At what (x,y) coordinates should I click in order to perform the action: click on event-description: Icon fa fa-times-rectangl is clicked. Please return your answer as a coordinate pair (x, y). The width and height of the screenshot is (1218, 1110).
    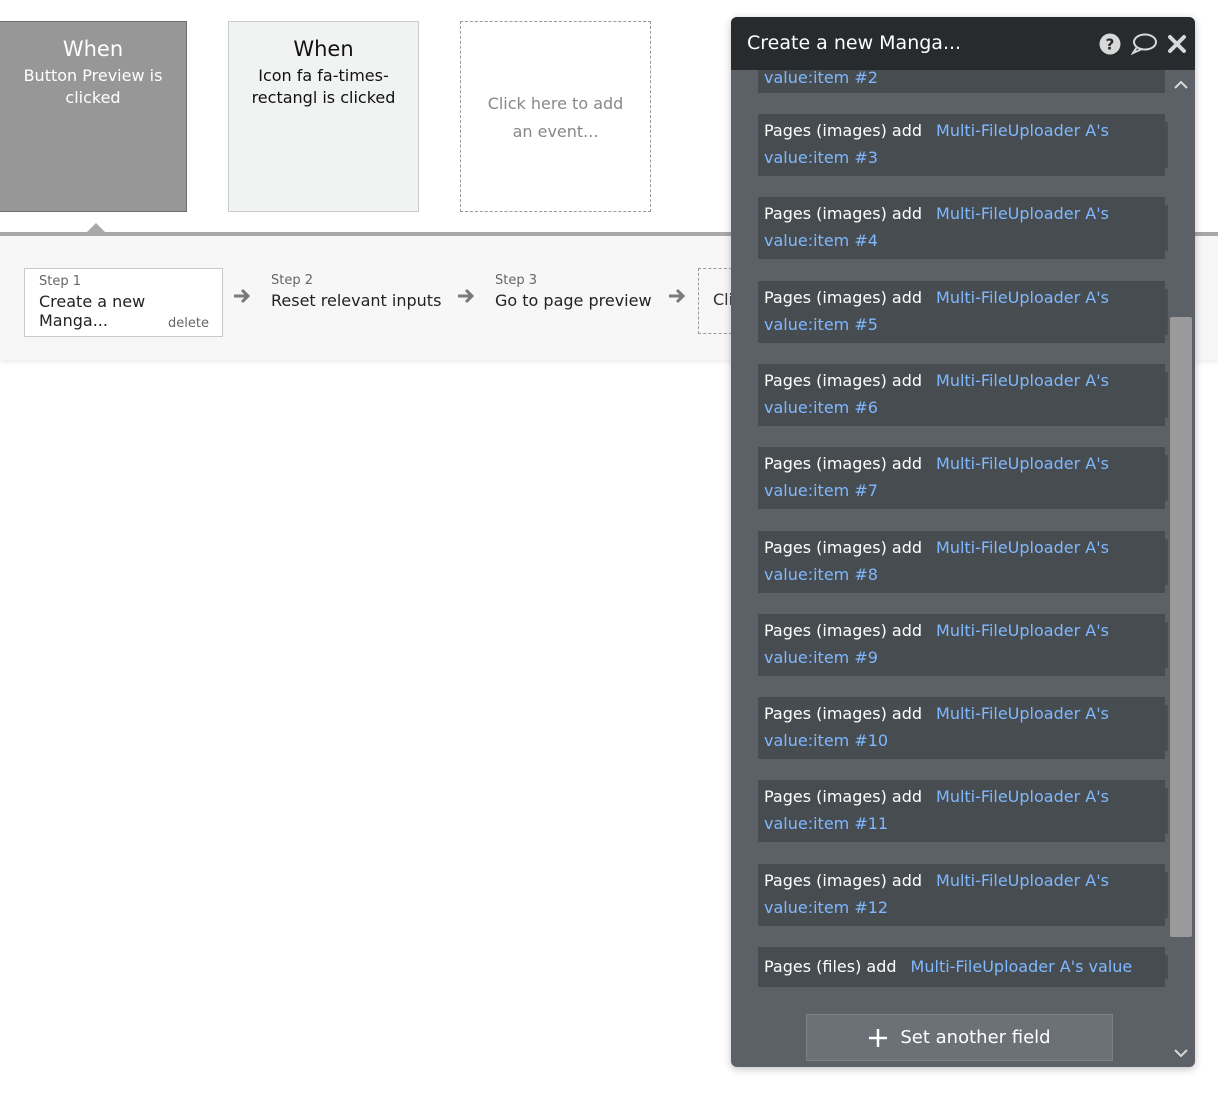
    Looking at the image, I should click on (323, 86).